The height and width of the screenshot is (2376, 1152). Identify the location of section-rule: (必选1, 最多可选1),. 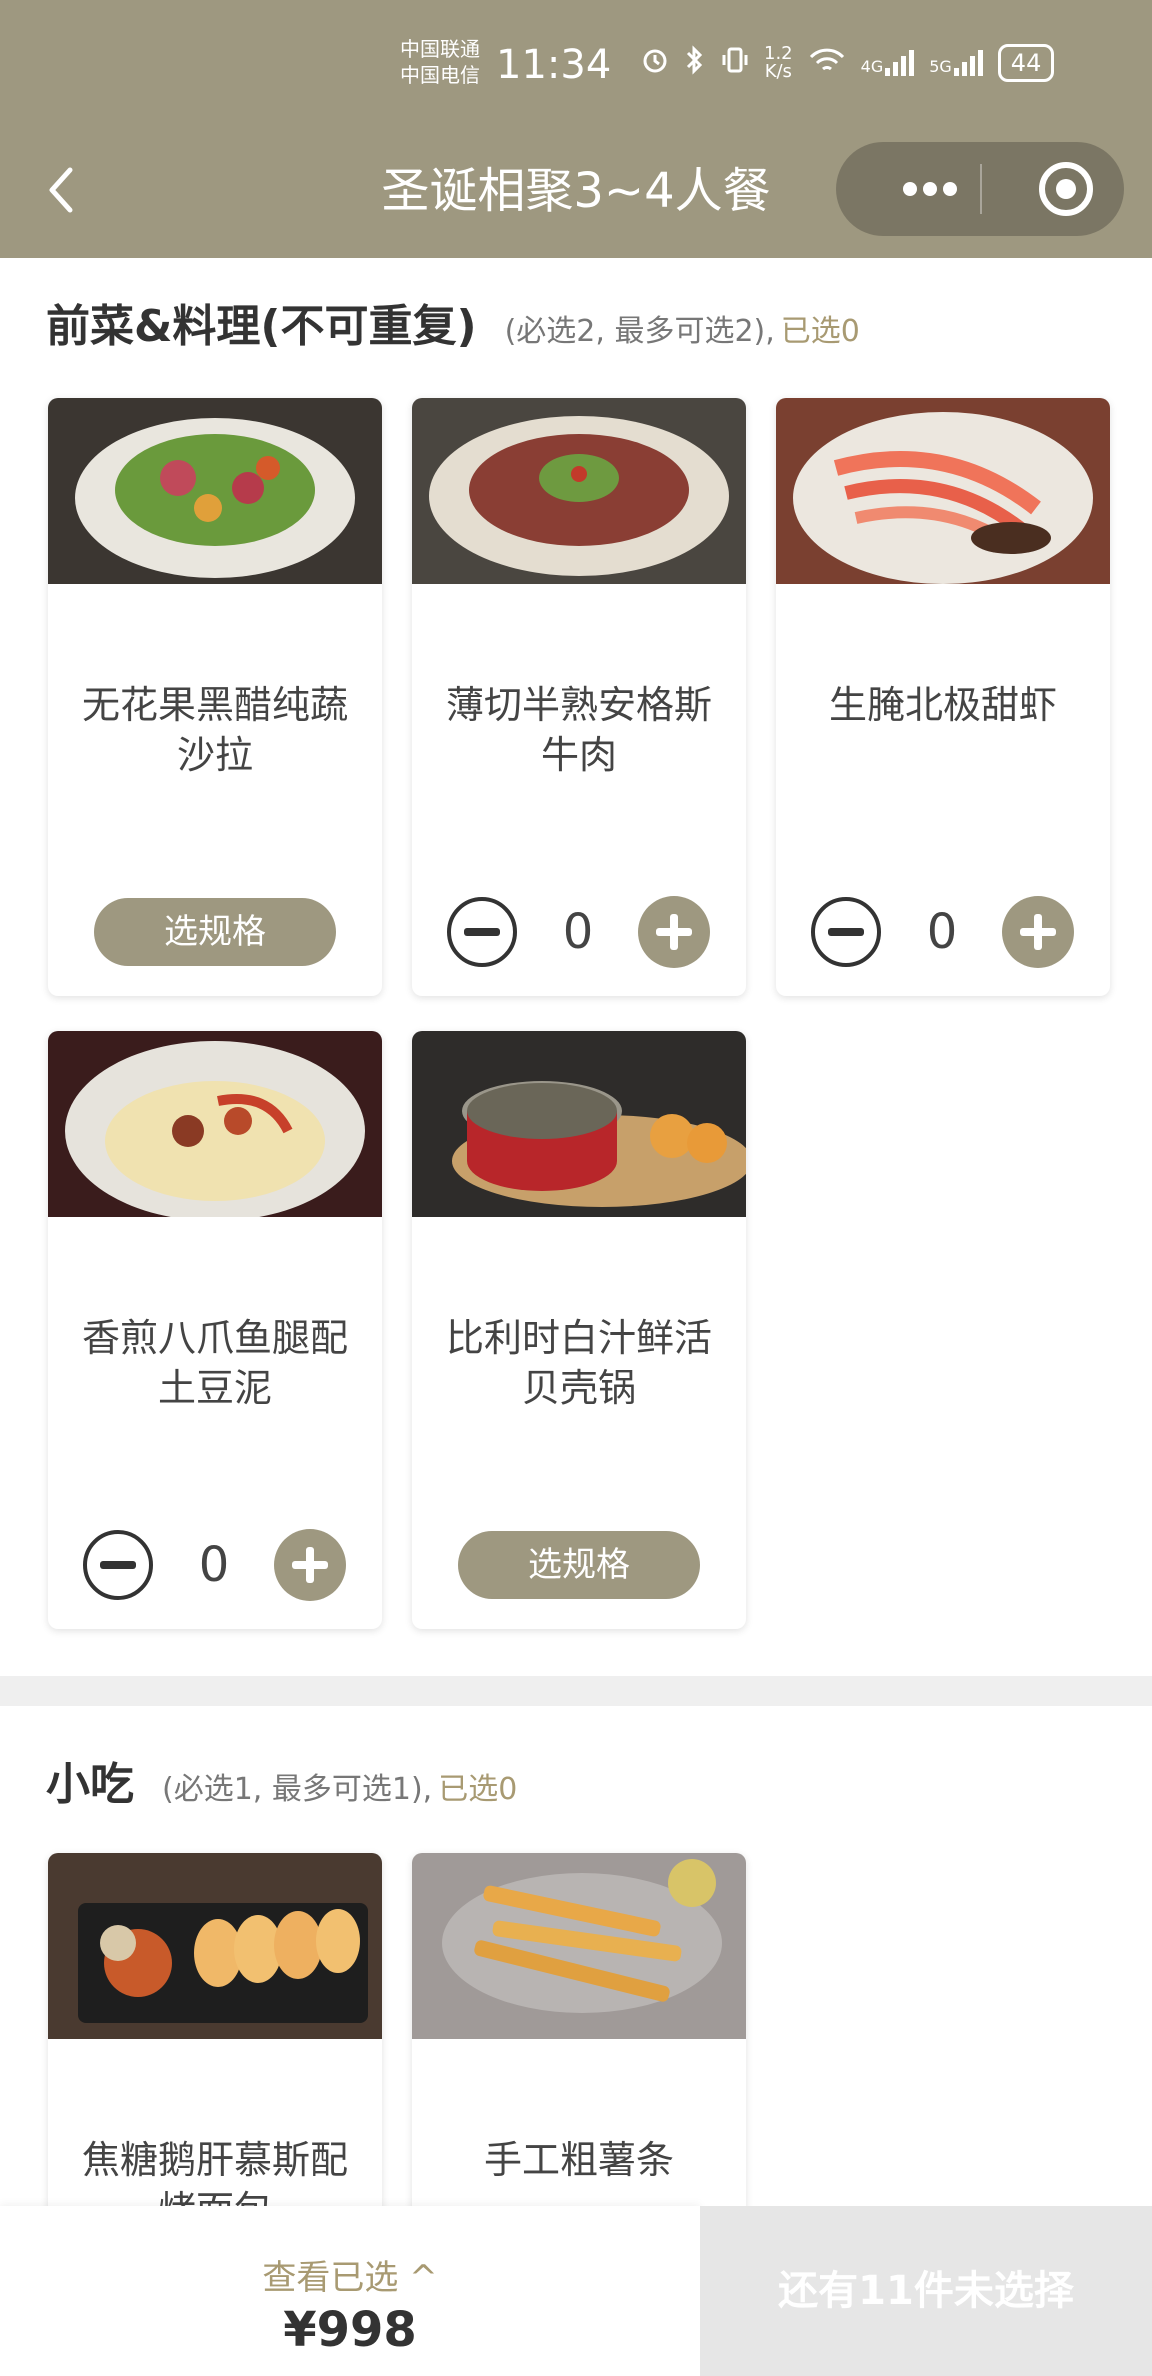
(297, 1789).